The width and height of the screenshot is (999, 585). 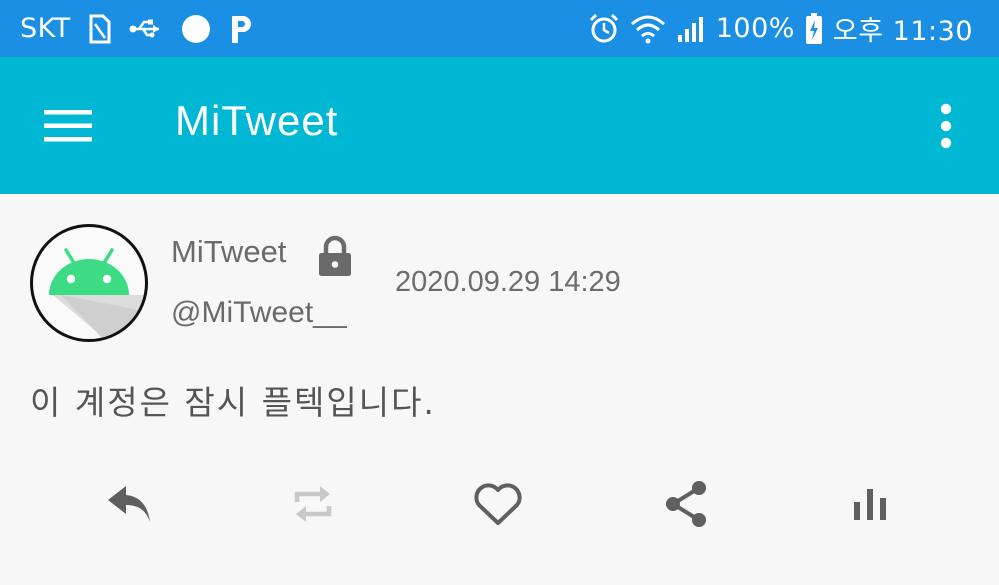 I want to click on battery-percent: 100%, so click(x=755, y=28).